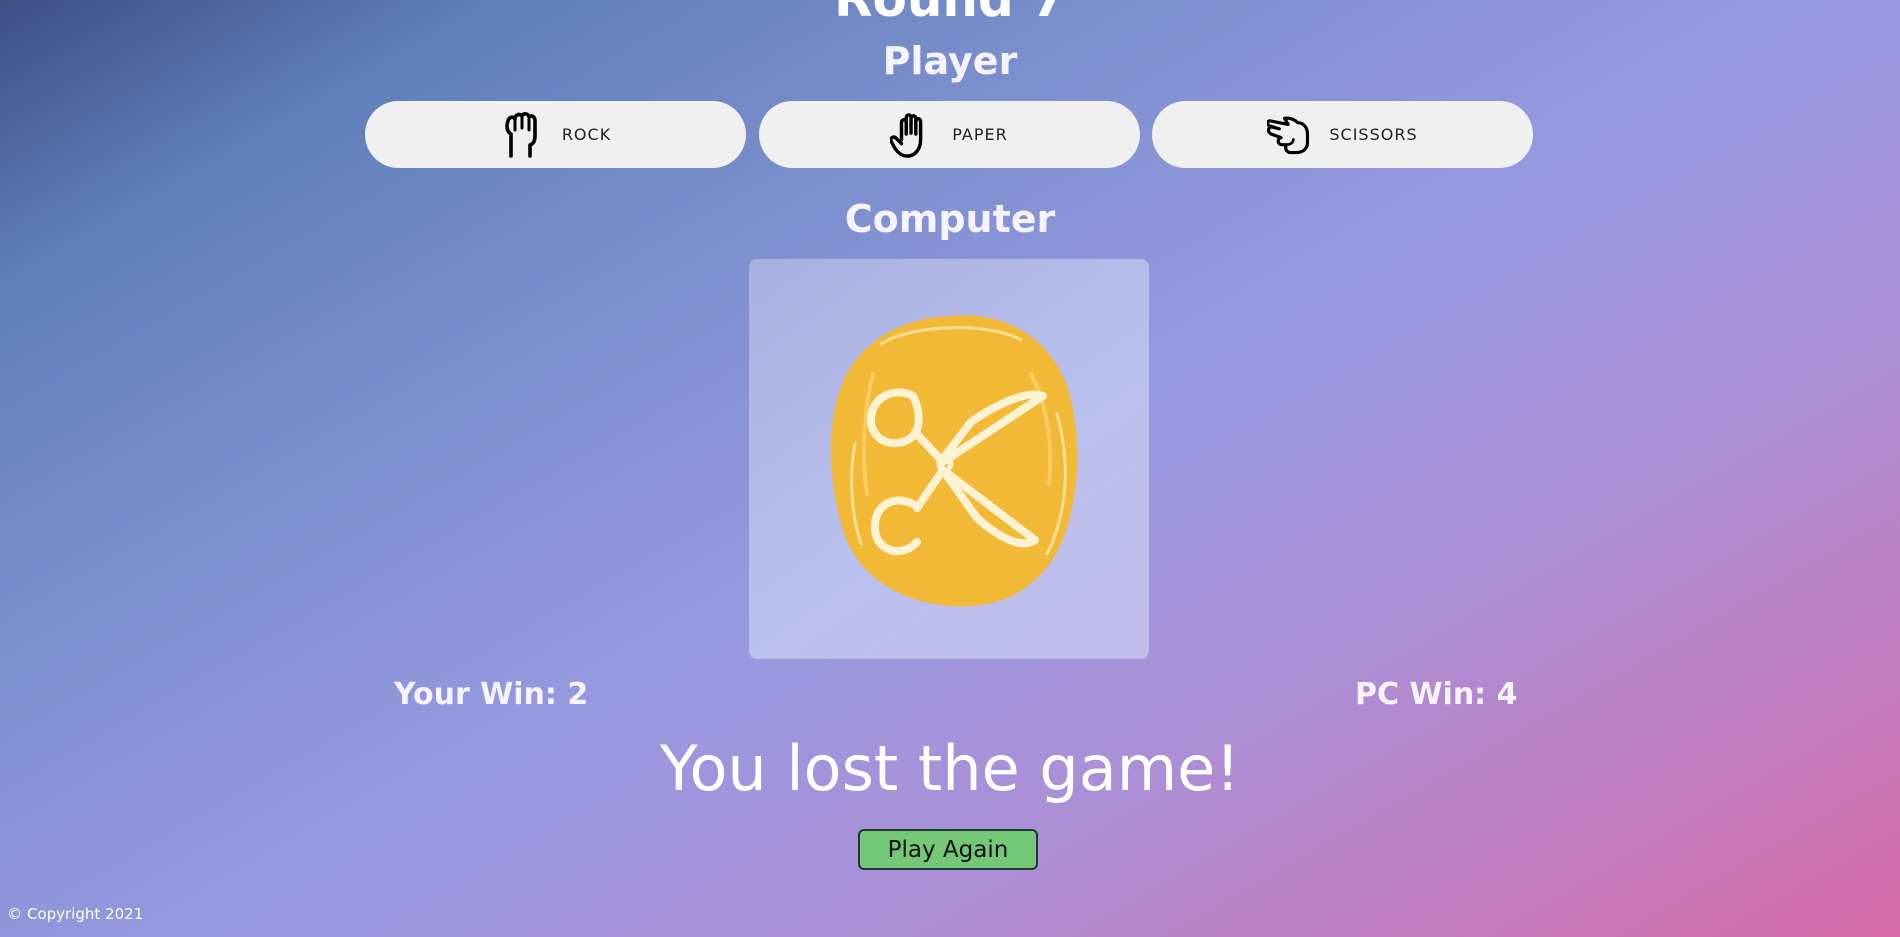  Describe the element at coordinates (912, 135) in the screenshot. I see `paper-hand-icon` at that location.